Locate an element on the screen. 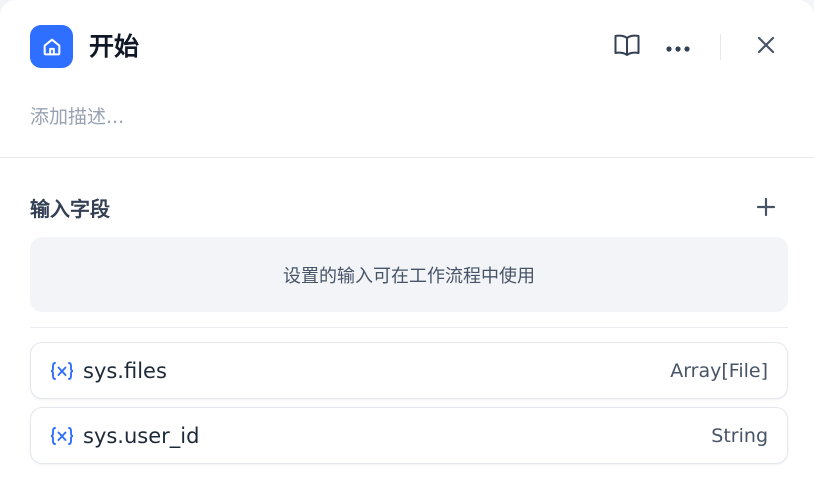  home-icon is located at coordinates (51, 46).